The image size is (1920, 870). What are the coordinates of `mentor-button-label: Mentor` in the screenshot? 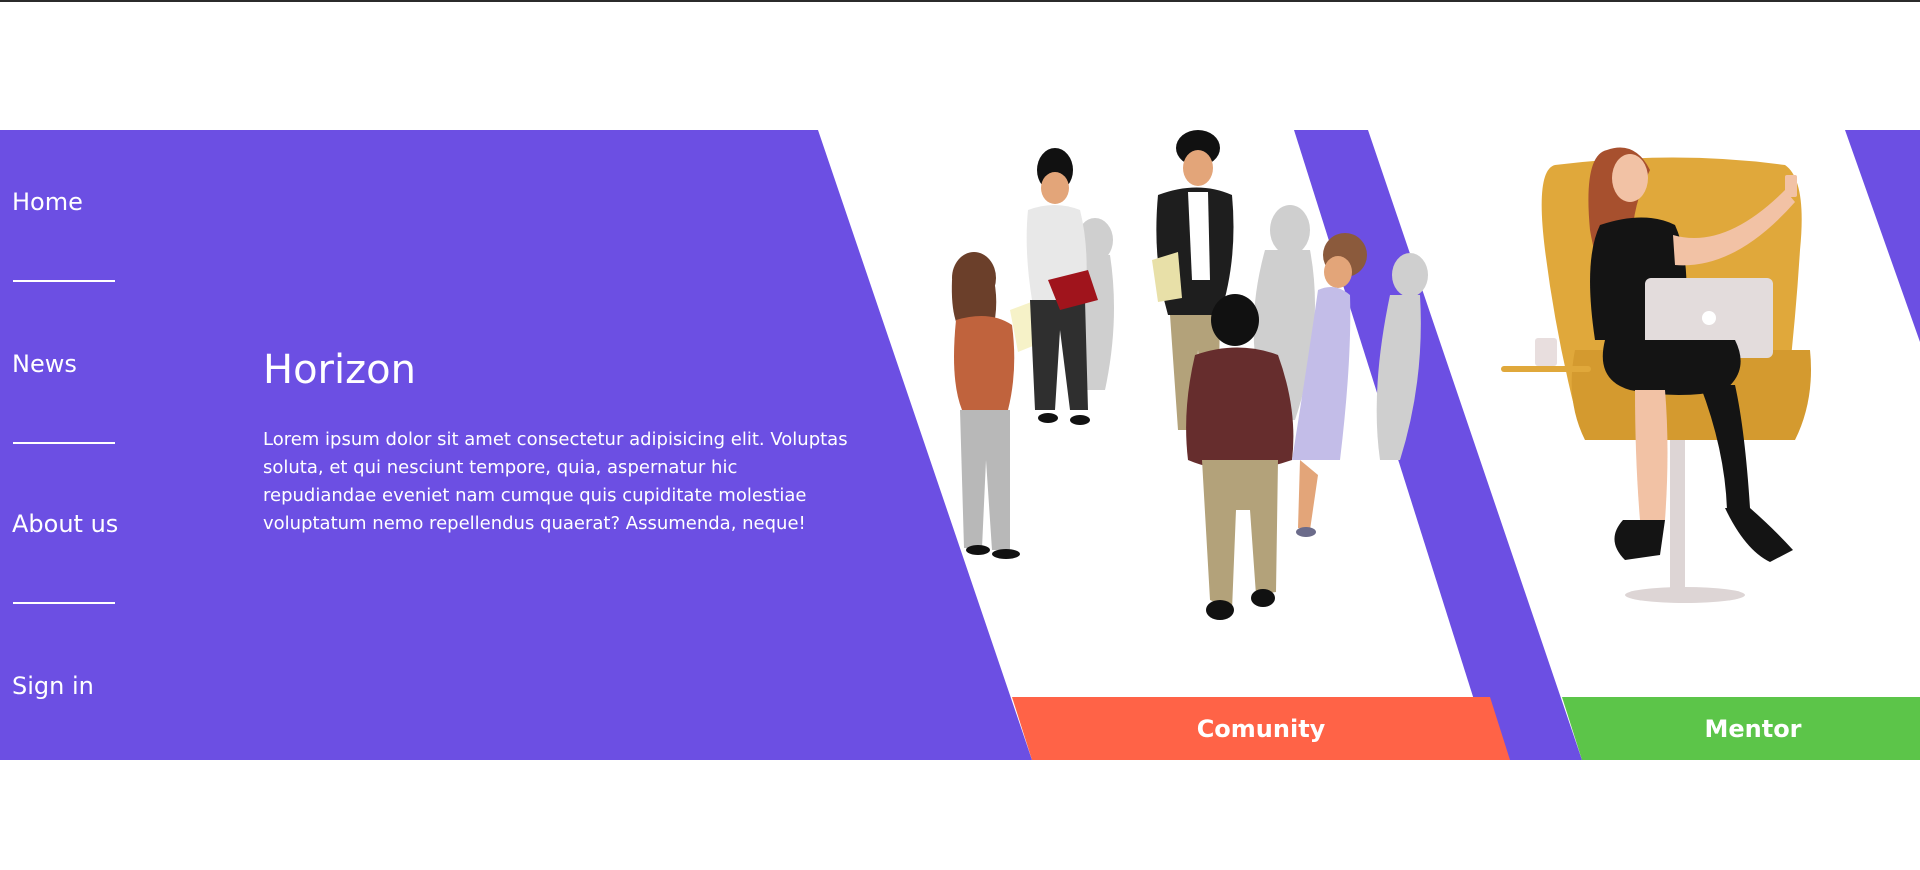 It's located at (1753, 728).